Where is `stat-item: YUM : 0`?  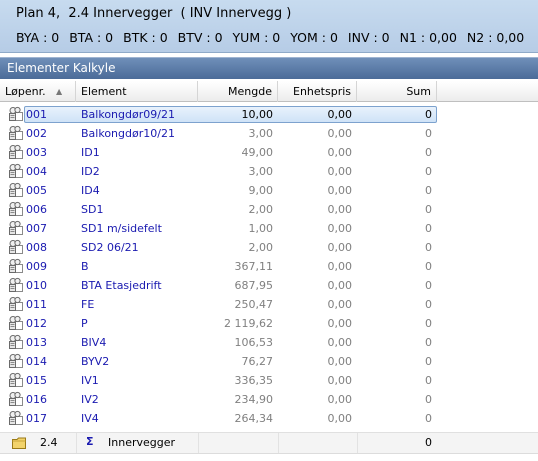 stat-item: YUM : 0 is located at coordinates (256, 37).